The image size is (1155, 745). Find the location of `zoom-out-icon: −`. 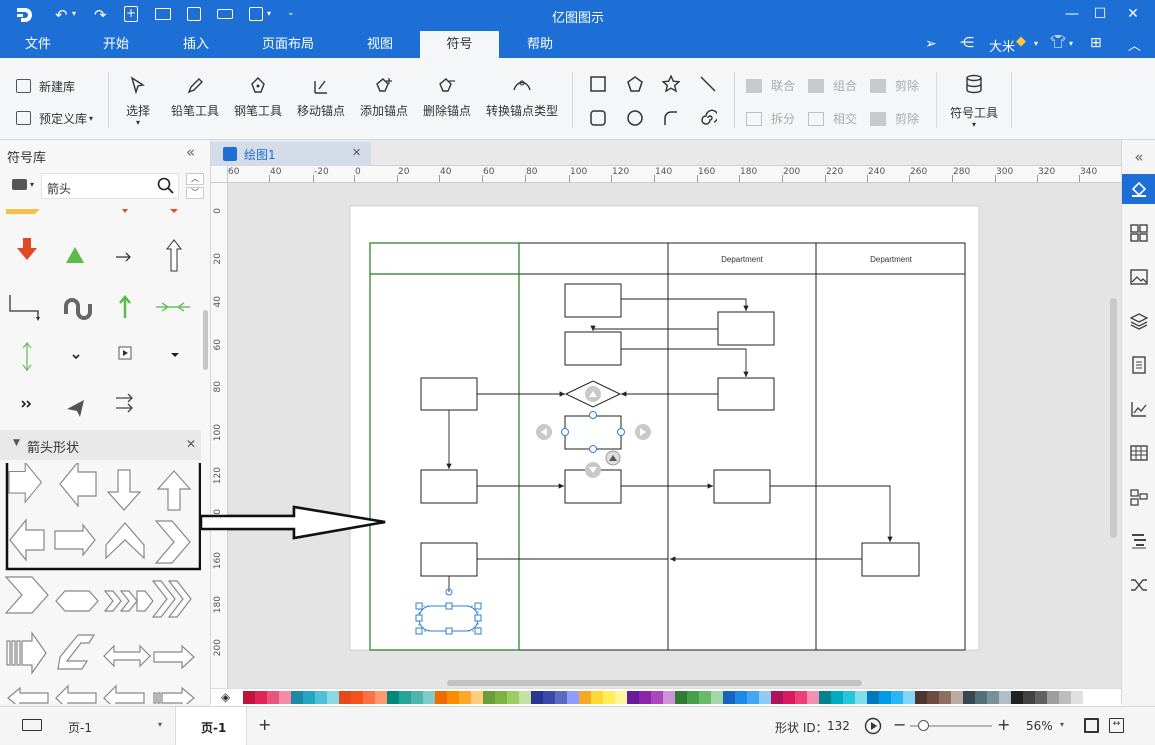

zoom-out-icon: − is located at coordinates (899, 724).